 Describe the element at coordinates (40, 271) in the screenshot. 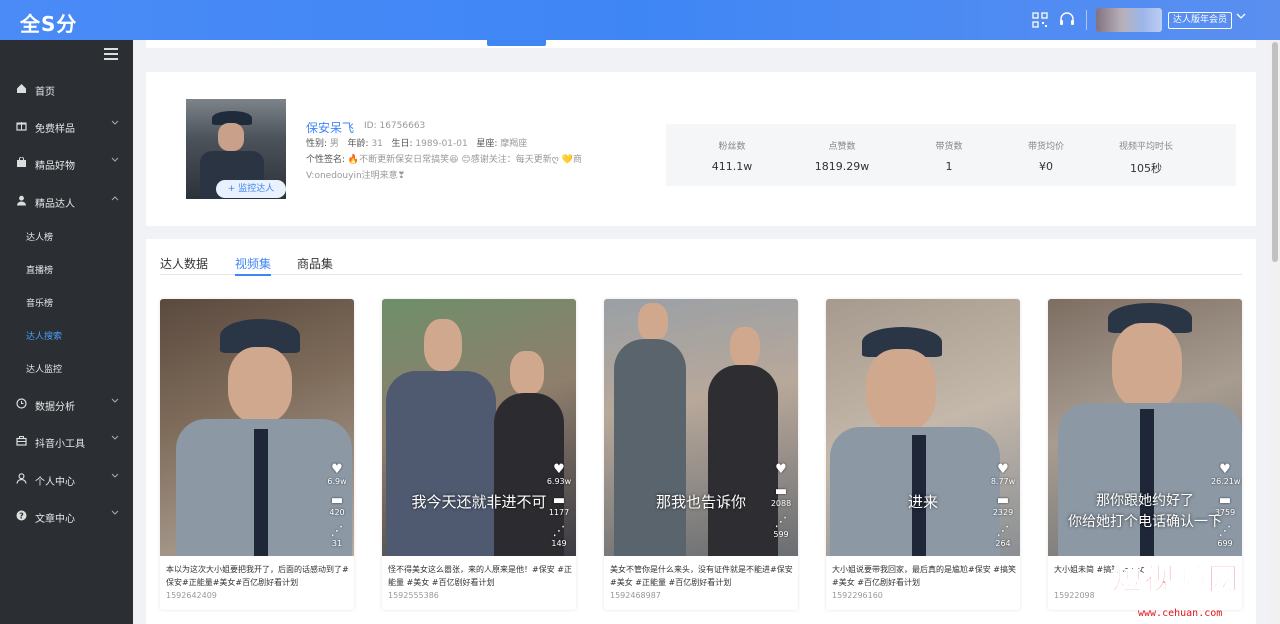

I see `sidebar-subitem-label: 直播榜` at that location.